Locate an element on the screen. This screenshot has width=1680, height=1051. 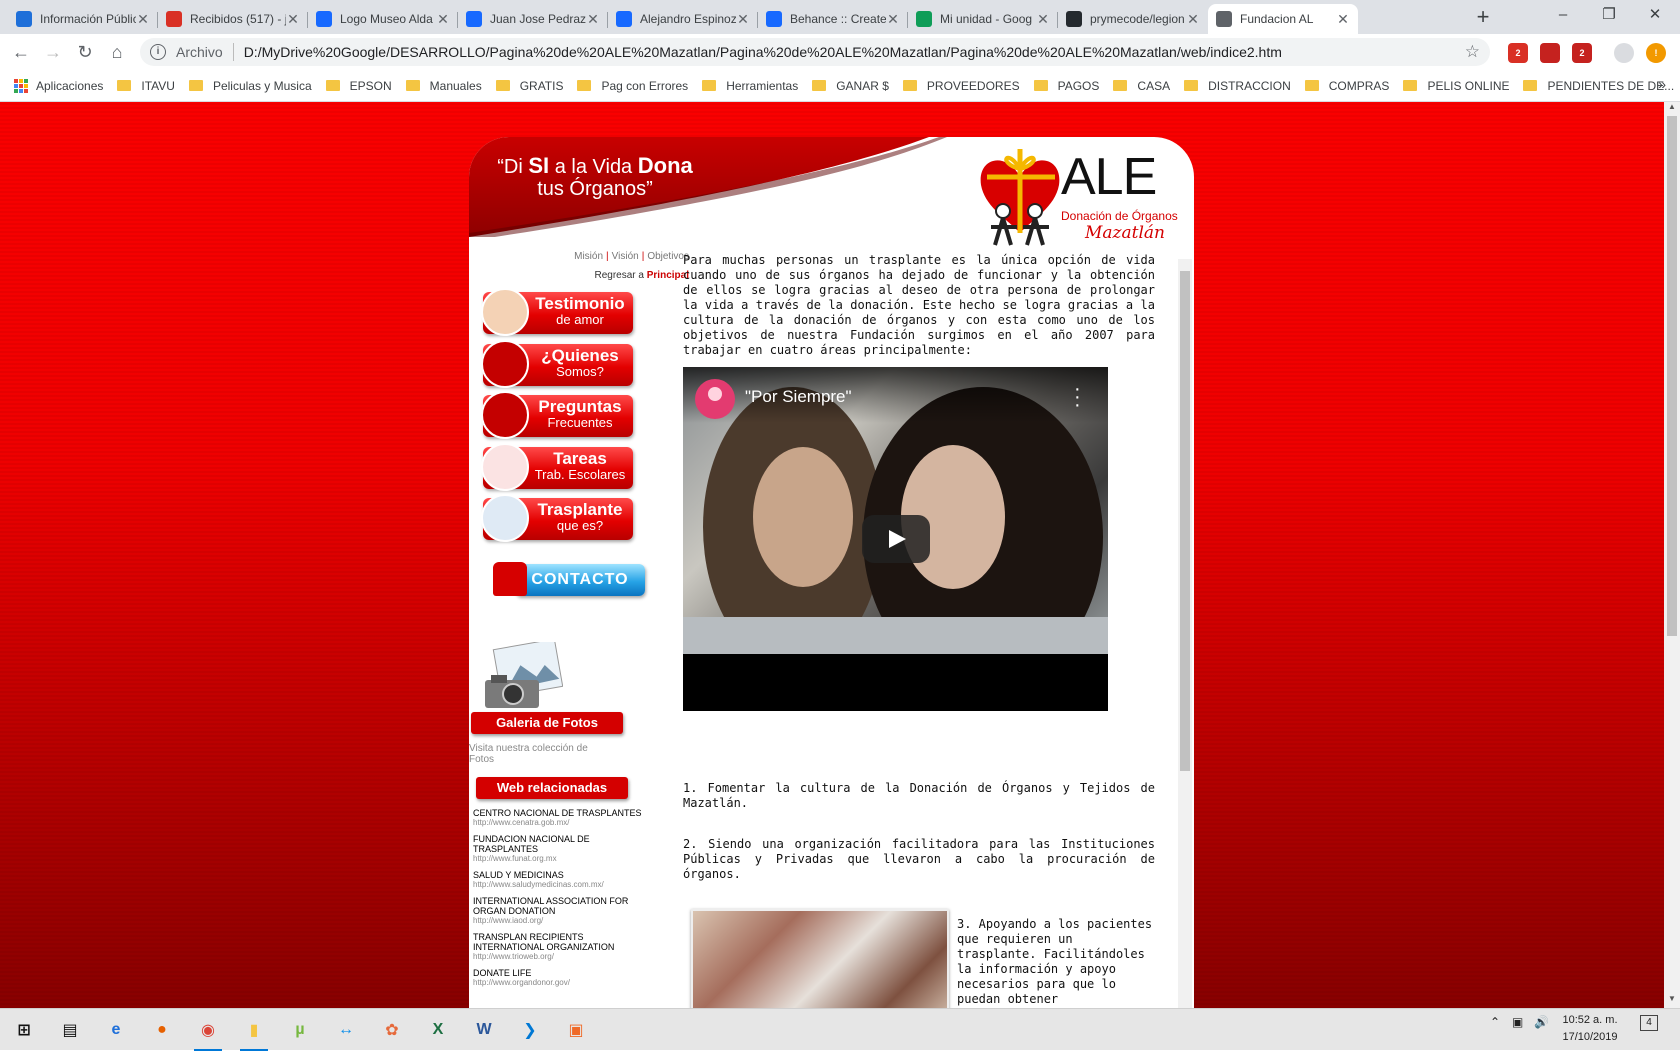
nav-button-1: ¿Quienes Somos? is located at coordinates (557, 363).